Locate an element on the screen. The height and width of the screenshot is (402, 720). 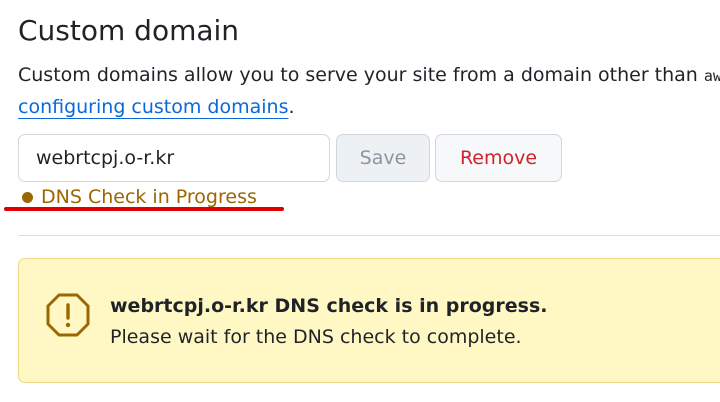
alert-octagon-icon is located at coordinates (68, 315).